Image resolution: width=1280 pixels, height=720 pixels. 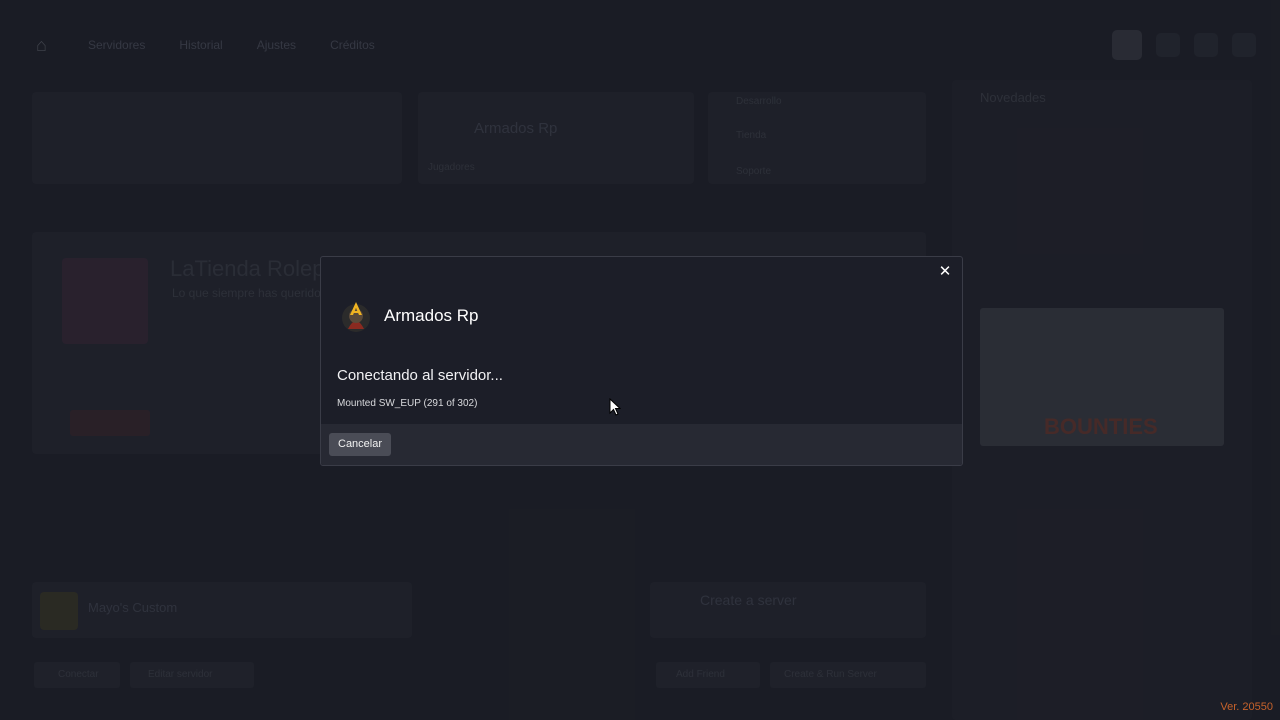 What do you see at coordinates (431, 315) in the screenshot?
I see `server-name: Armados Rp` at bounding box center [431, 315].